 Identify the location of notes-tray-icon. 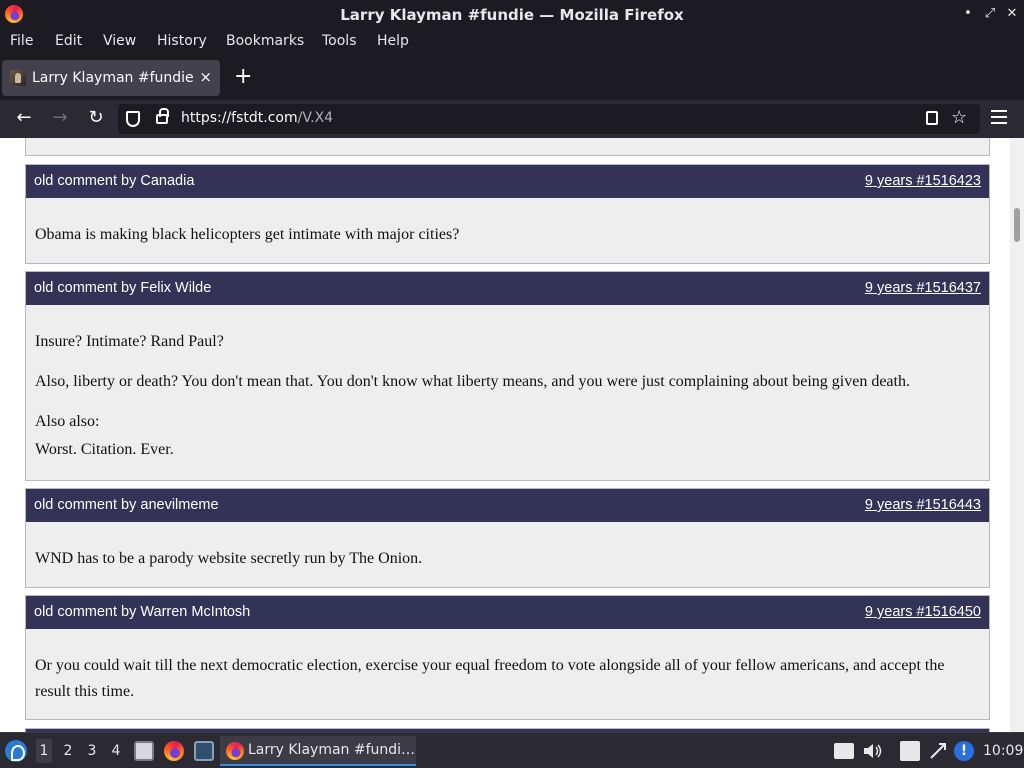
(844, 751).